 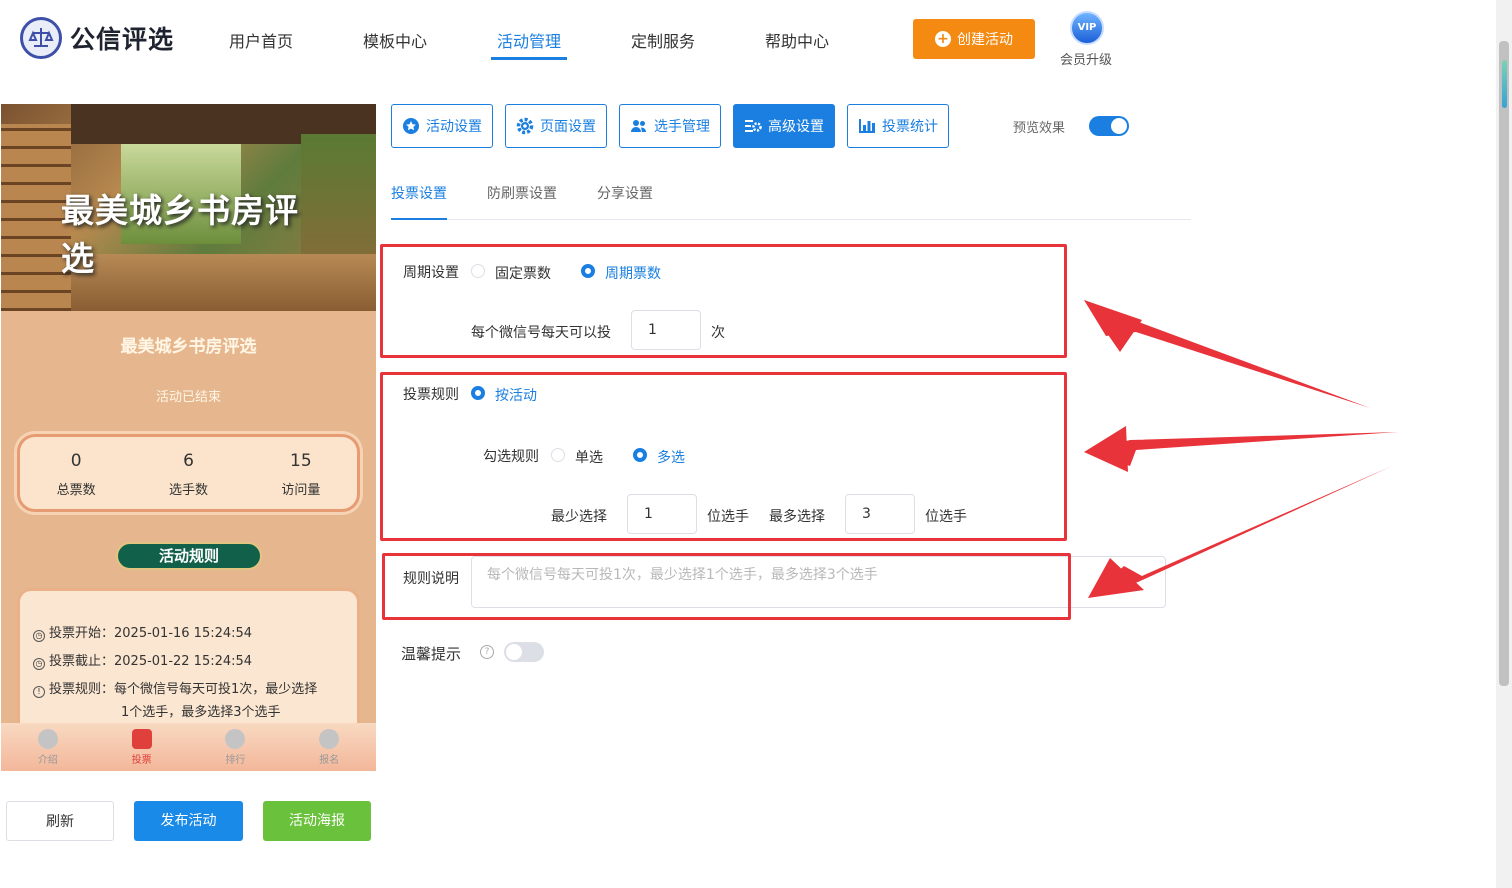 What do you see at coordinates (122, 38) in the screenshot?
I see `brand-name: 公信评选` at bounding box center [122, 38].